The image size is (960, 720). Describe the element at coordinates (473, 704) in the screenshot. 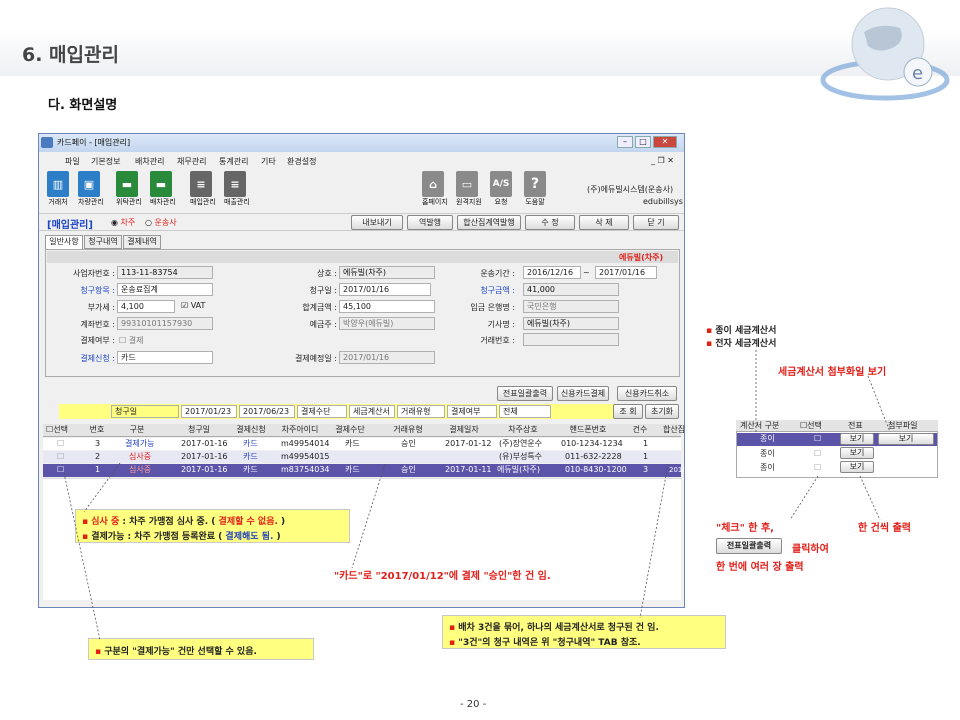

I see `page-number: - 20 -` at that location.